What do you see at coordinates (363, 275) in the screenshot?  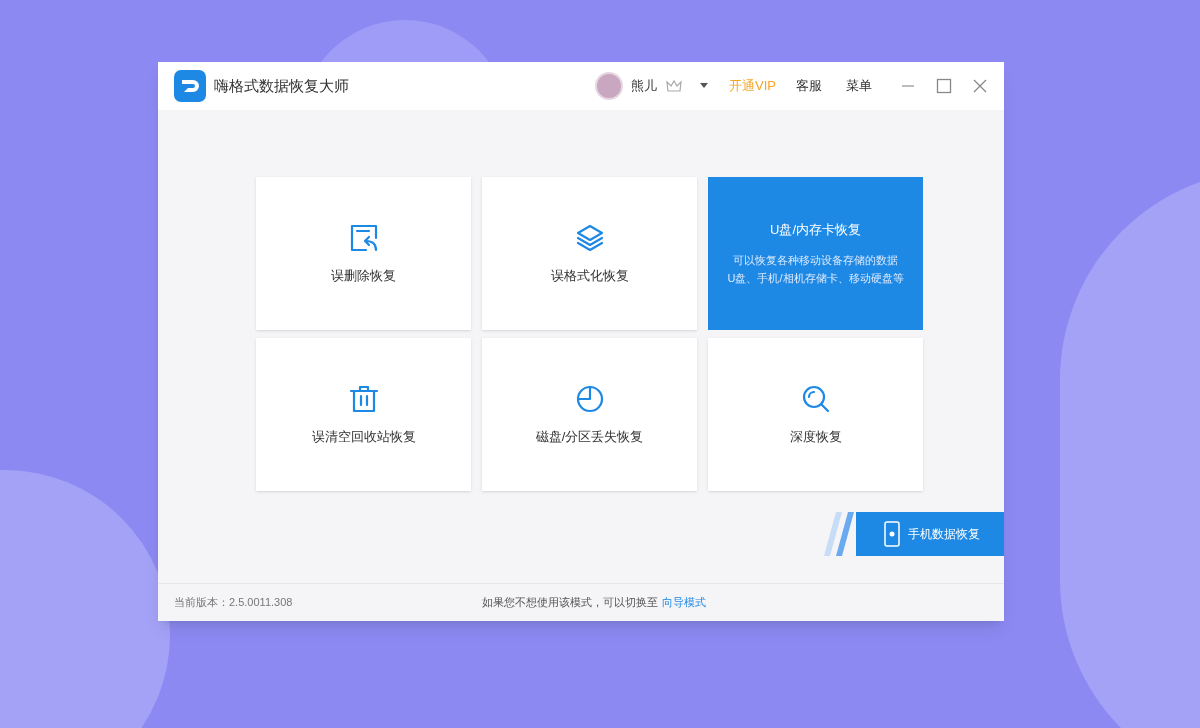 I see `card-label: 误删除恢复` at bounding box center [363, 275].